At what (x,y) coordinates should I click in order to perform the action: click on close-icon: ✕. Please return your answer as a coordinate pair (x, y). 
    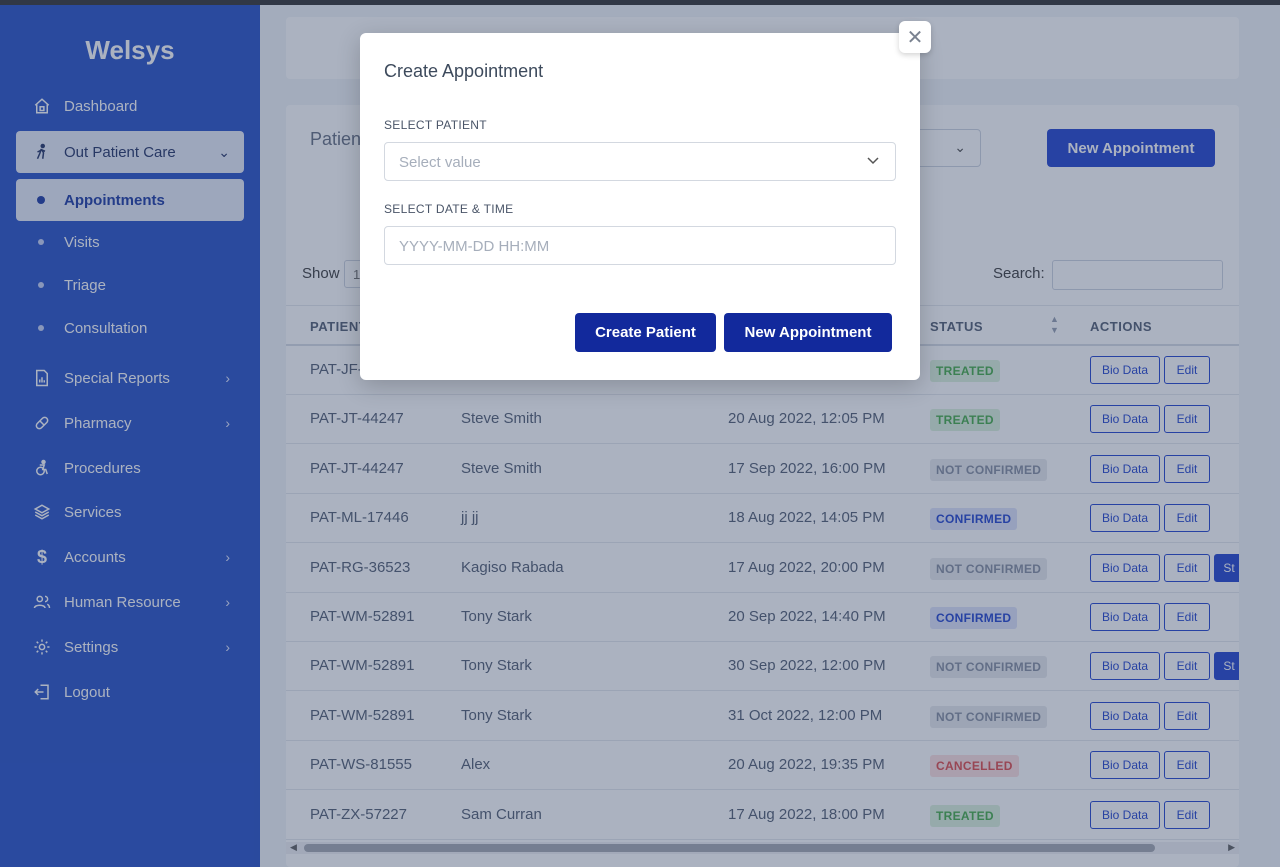
    Looking at the image, I should click on (915, 37).